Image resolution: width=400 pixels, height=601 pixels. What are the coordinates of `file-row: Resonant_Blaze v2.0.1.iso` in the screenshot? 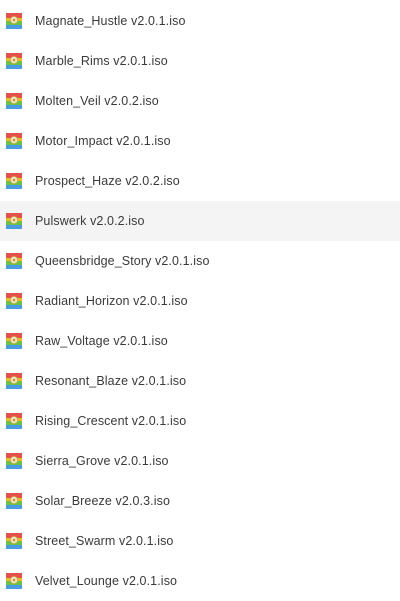 It's located at (200, 381).